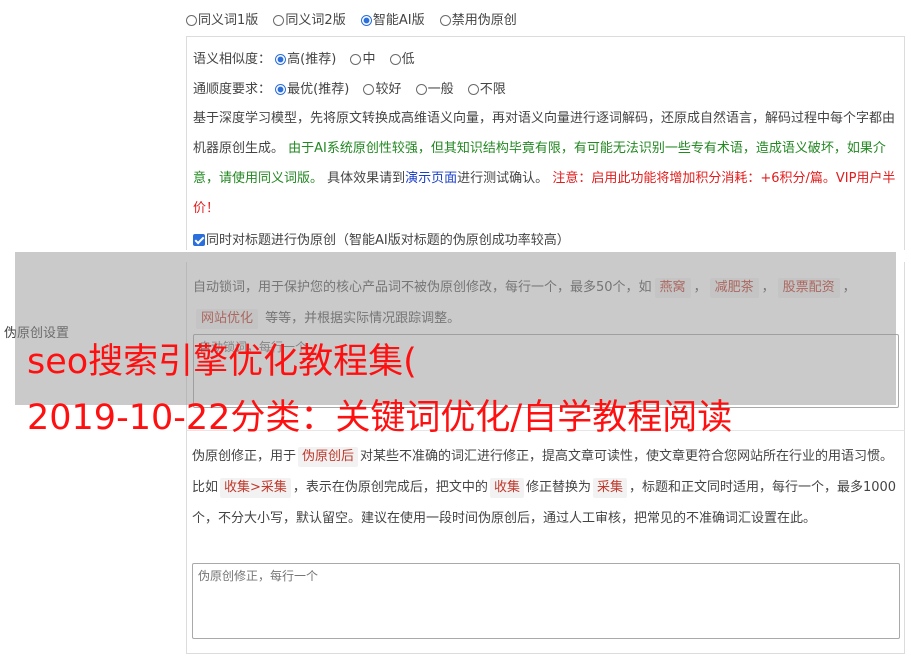 This screenshot has width=911, height=658. I want to click on mode-option-ai: 智能AI版, so click(392, 20).